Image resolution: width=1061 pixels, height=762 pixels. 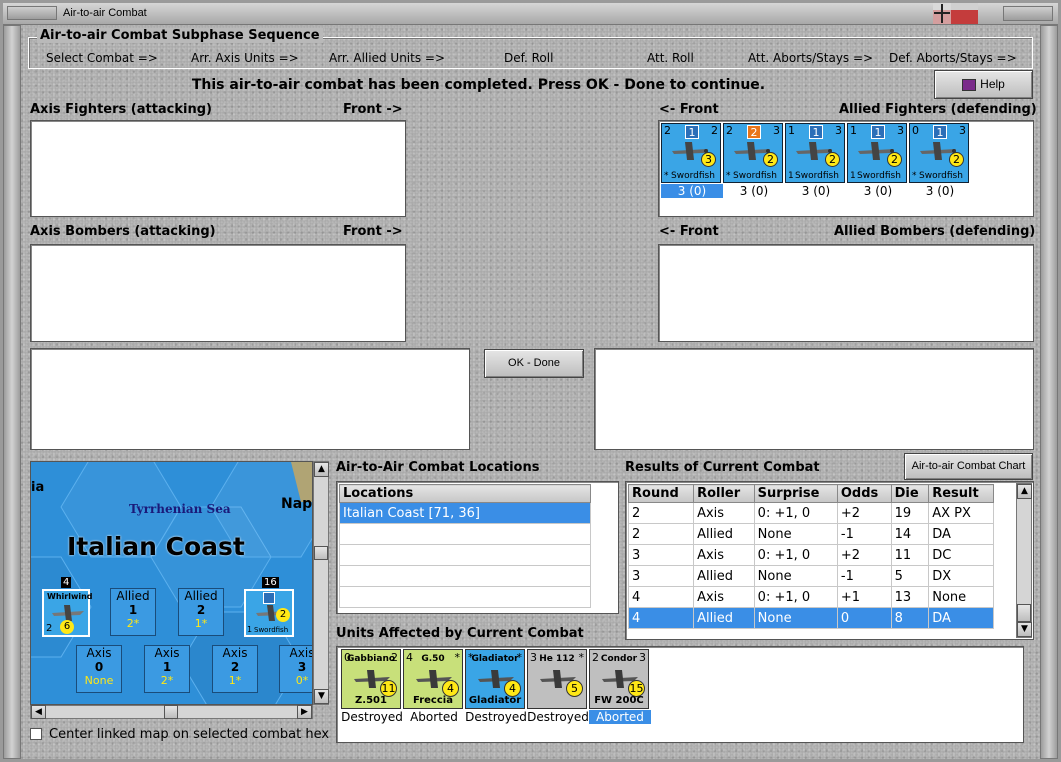 What do you see at coordinates (296, 669) in the screenshot?
I see `axis-box-3: Axis 3 0*` at bounding box center [296, 669].